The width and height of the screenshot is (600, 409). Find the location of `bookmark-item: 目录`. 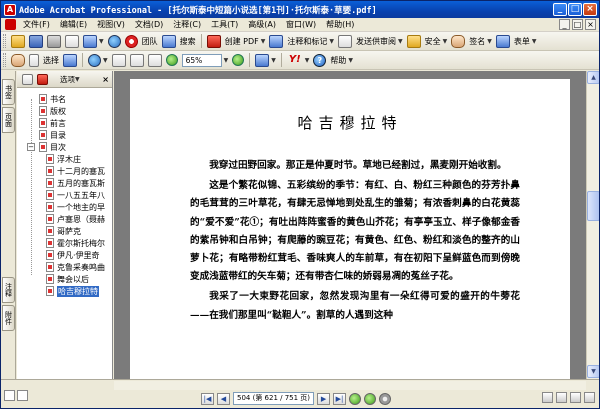

bookmark-item: 目录 is located at coordinates (64, 135).